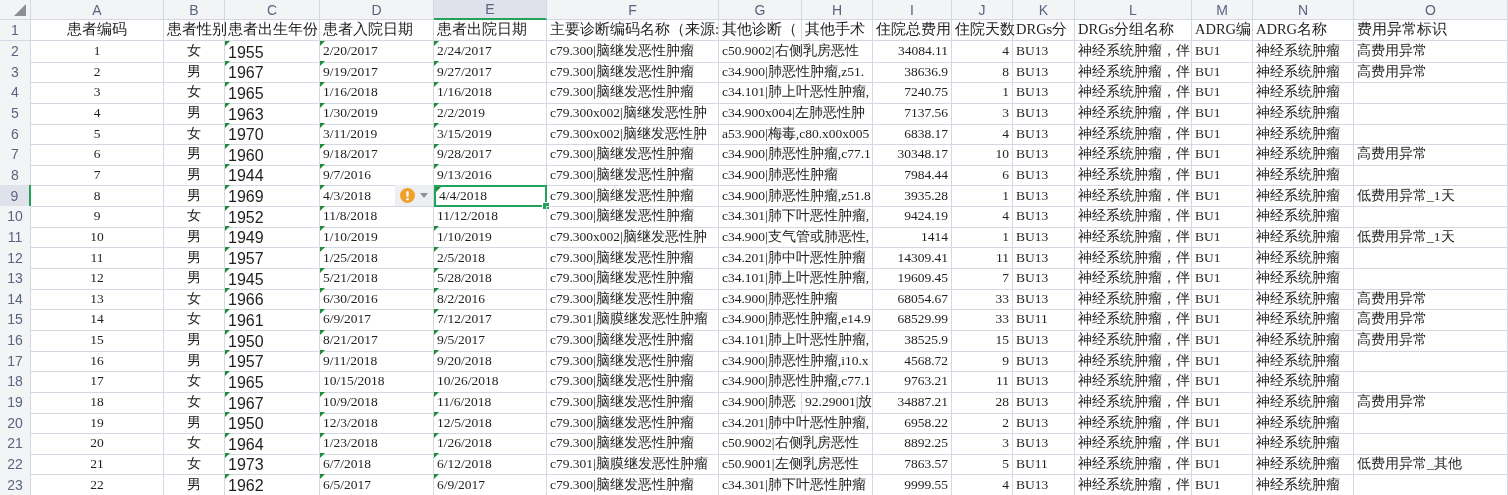 The width and height of the screenshot is (1508, 495). I want to click on column-header: O, so click(1431, 10).